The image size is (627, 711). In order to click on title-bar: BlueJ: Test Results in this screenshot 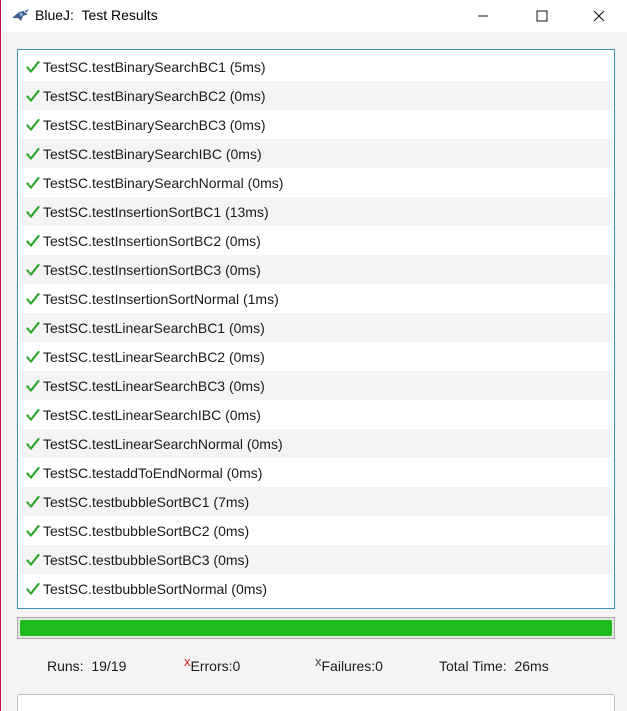, I will do `click(314, 16)`.